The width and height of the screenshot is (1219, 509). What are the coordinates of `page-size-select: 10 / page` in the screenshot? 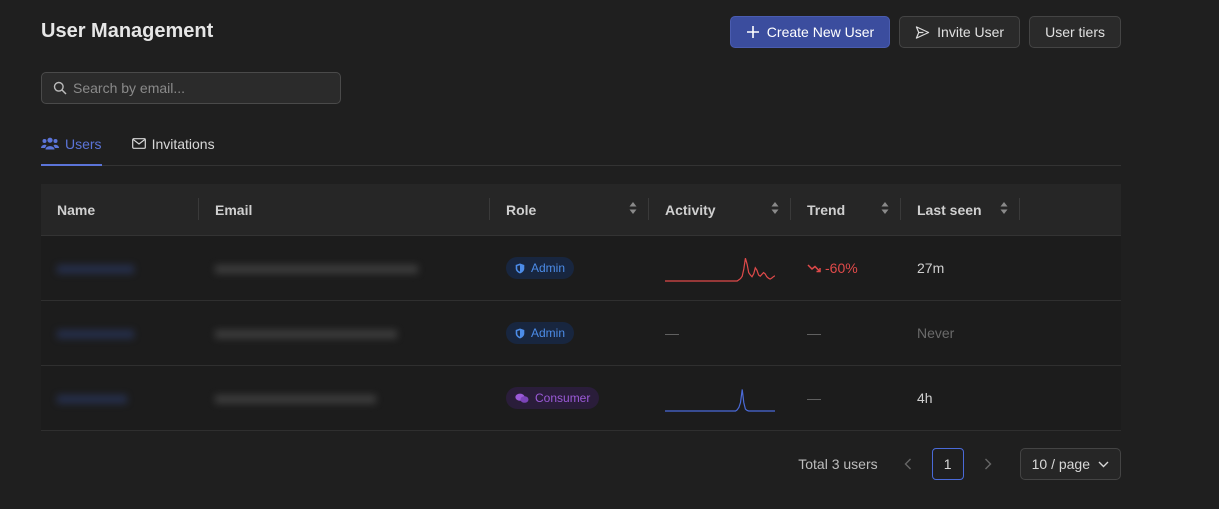 It's located at (1070, 464).